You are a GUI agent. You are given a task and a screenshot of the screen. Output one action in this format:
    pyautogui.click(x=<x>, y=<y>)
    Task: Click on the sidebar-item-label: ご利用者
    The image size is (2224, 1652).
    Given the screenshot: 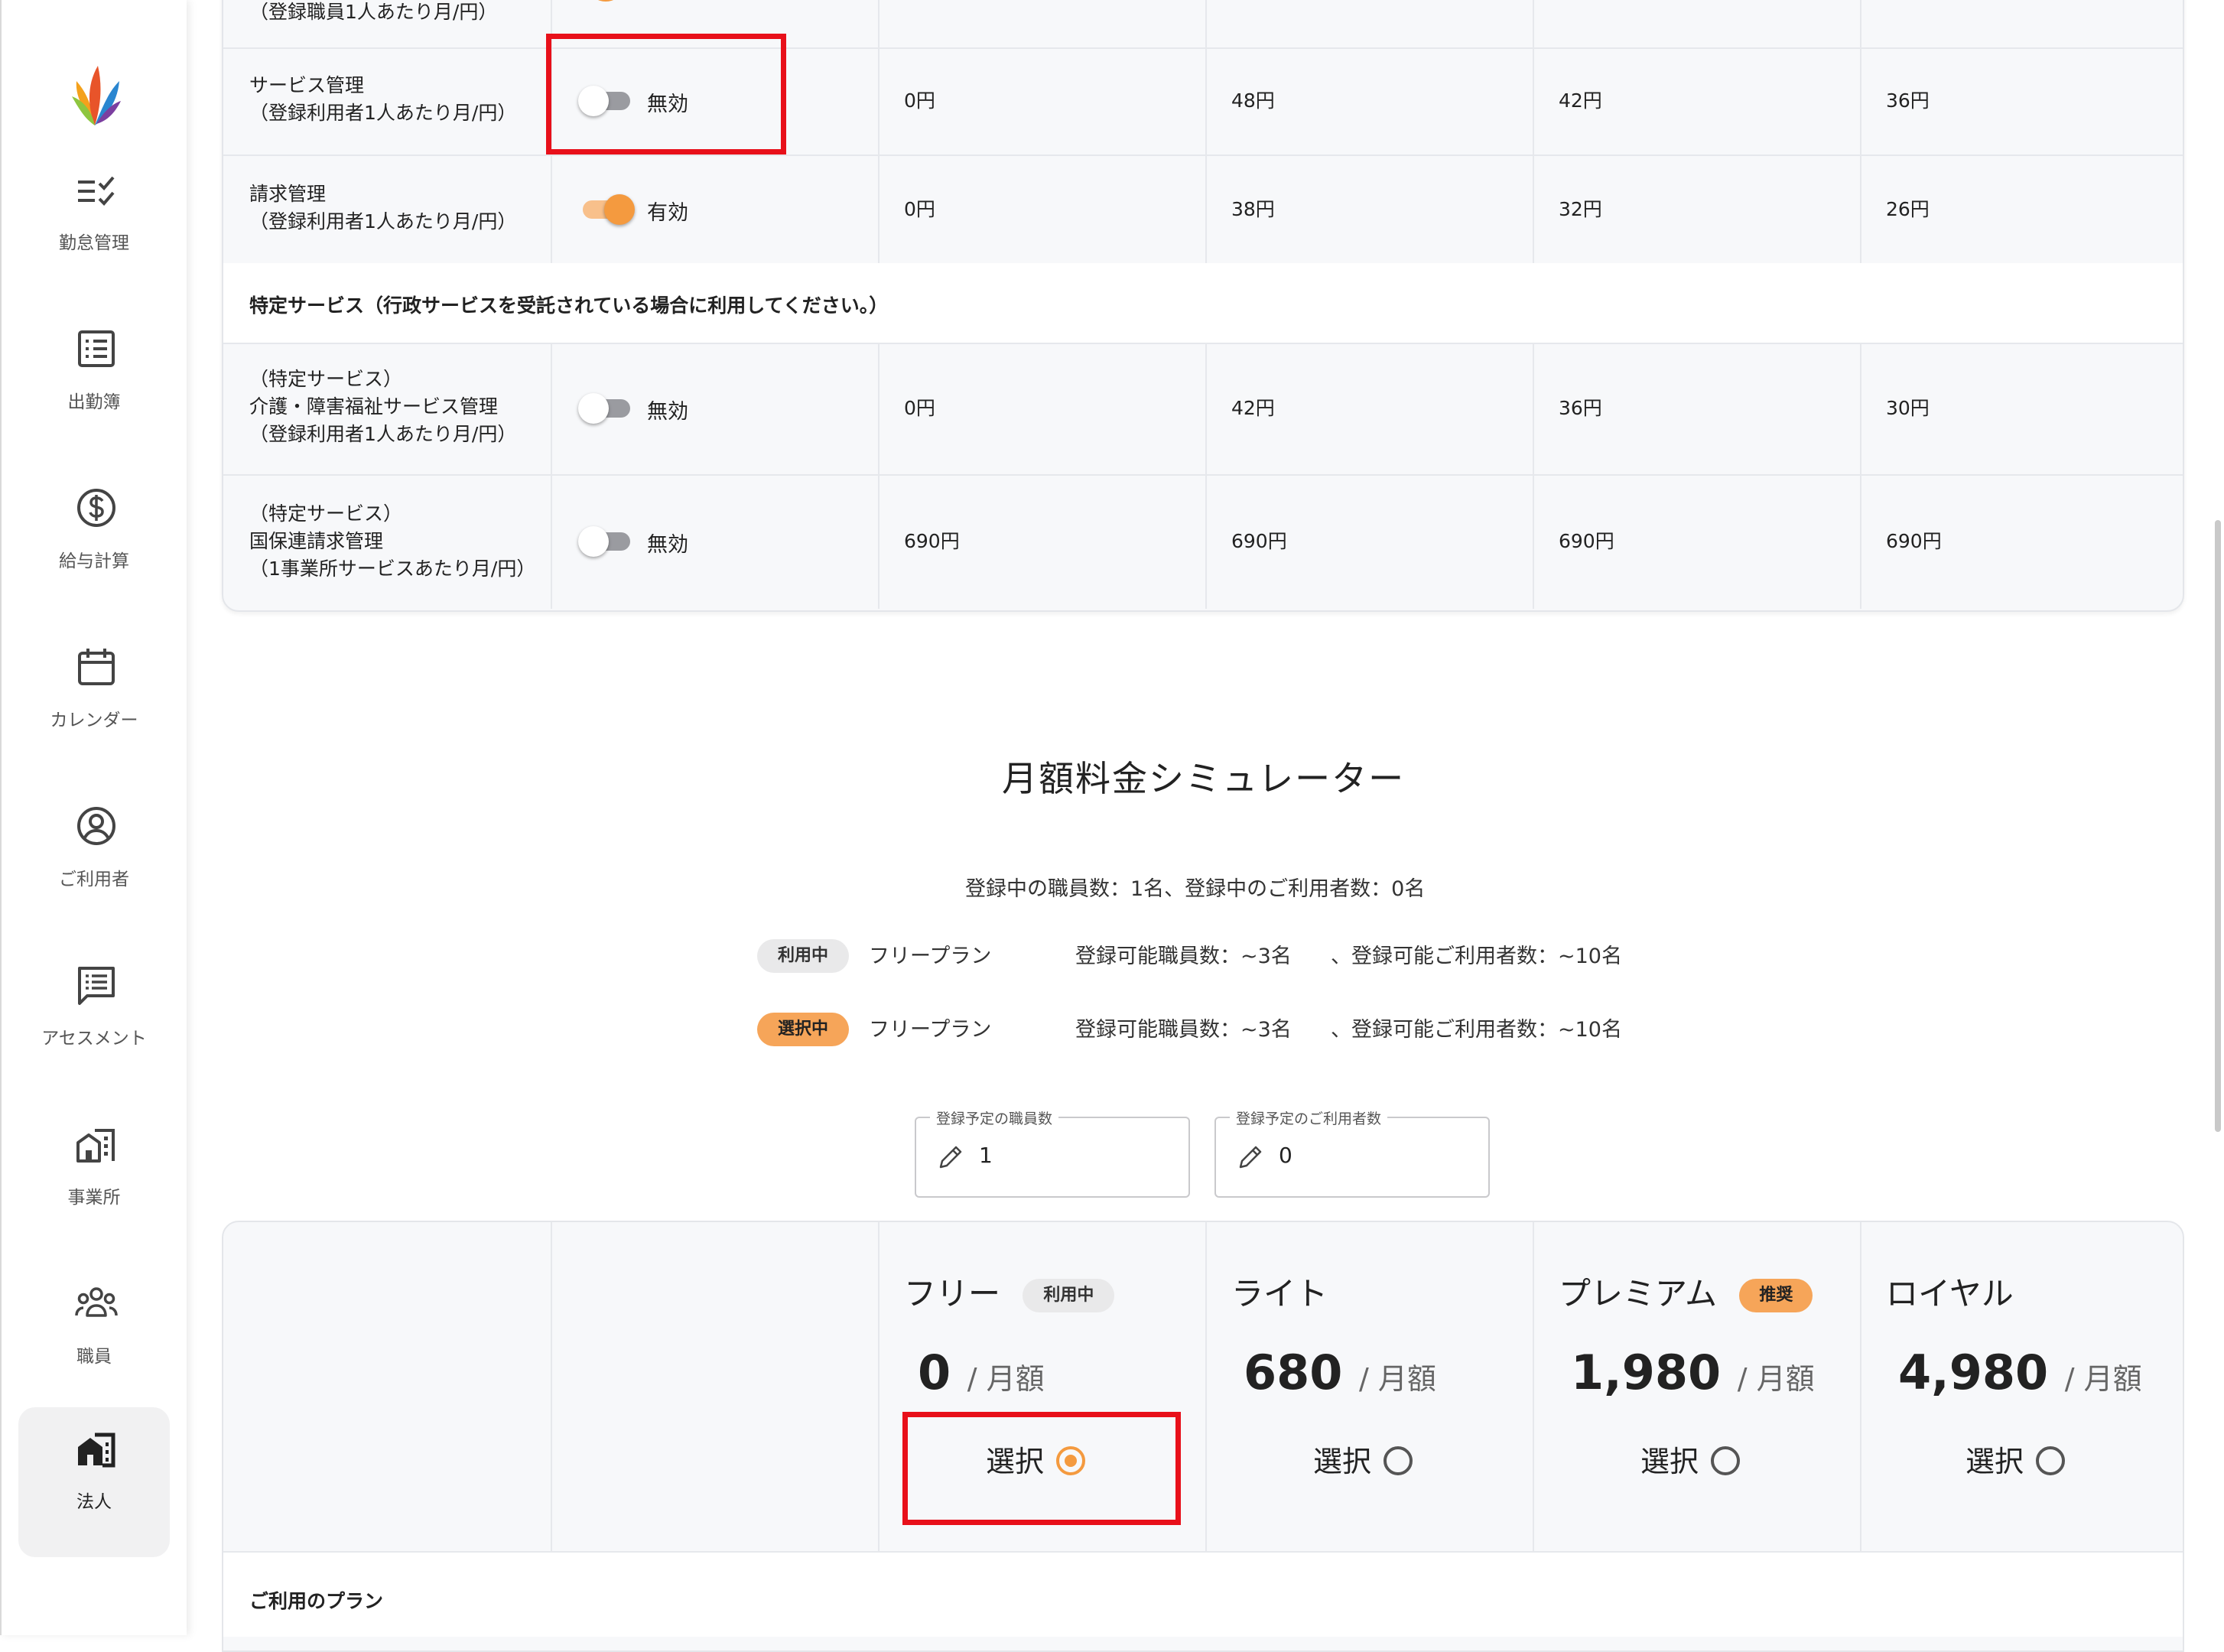 What is the action you would take?
    pyautogui.click(x=94, y=879)
    